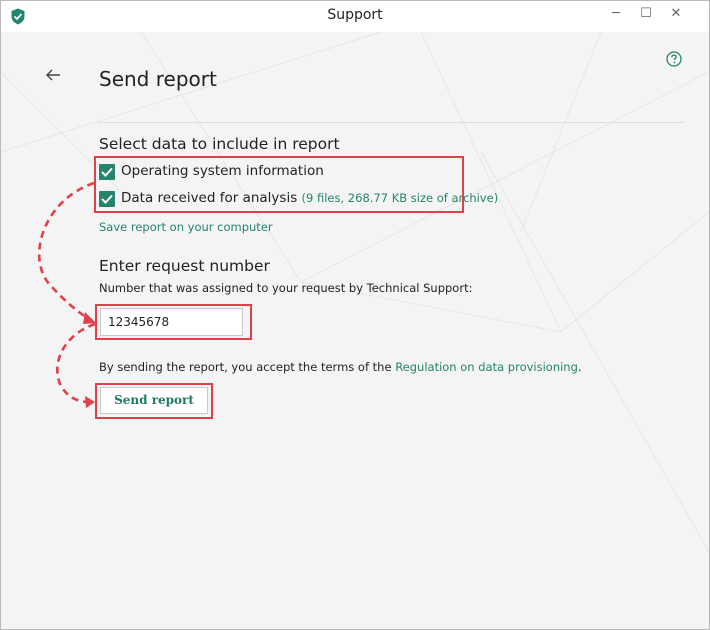 This screenshot has width=710, height=630. What do you see at coordinates (184, 266) in the screenshot?
I see `request-section-title: Enter request number` at bounding box center [184, 266].